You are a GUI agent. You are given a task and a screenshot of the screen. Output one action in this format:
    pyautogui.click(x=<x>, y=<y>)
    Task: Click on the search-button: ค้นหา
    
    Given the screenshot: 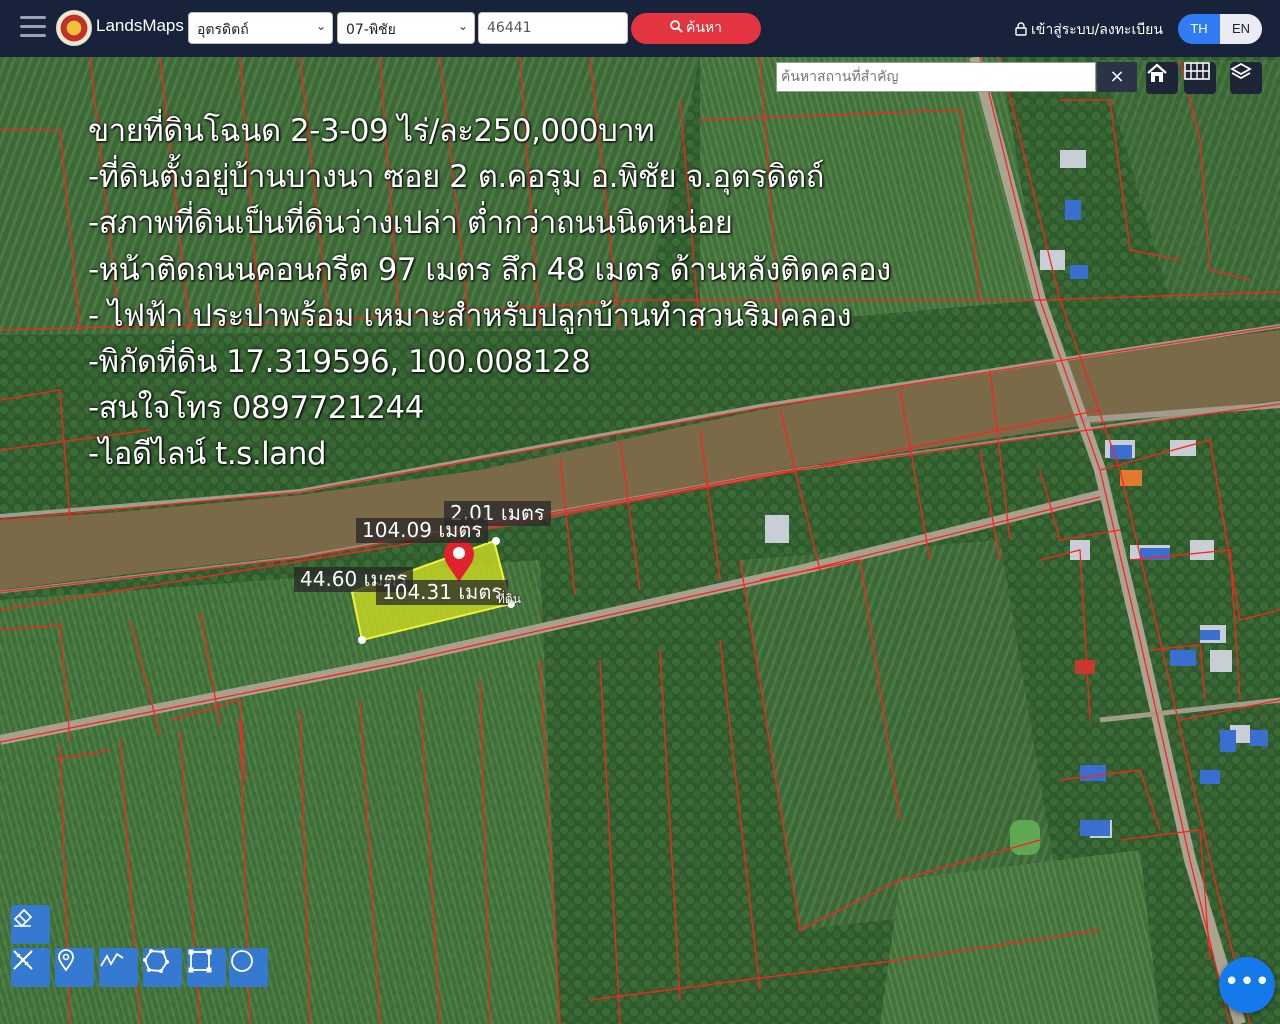 What is the action you would take?
    pyautogui.click(x=696, y=28)
    